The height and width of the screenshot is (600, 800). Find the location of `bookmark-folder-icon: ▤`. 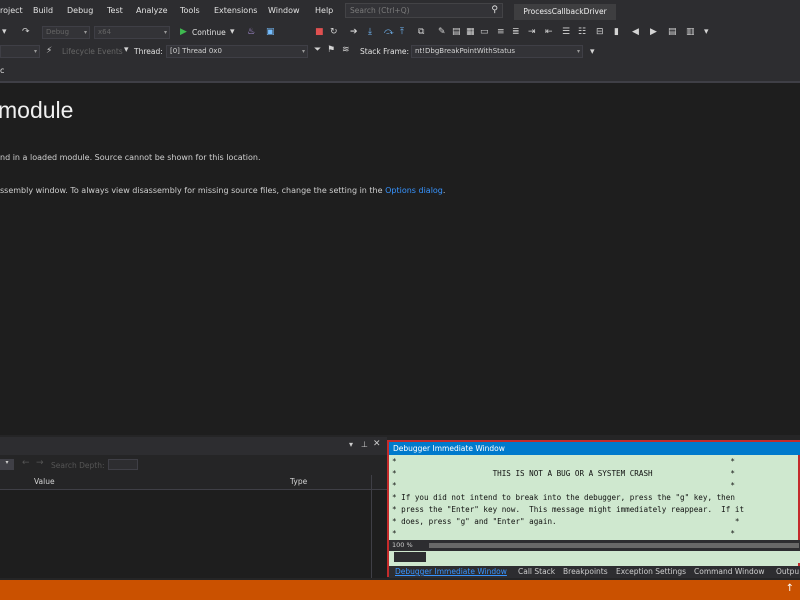

bookmark-folder-icon: ▤ is located at coordinates (672, 32).